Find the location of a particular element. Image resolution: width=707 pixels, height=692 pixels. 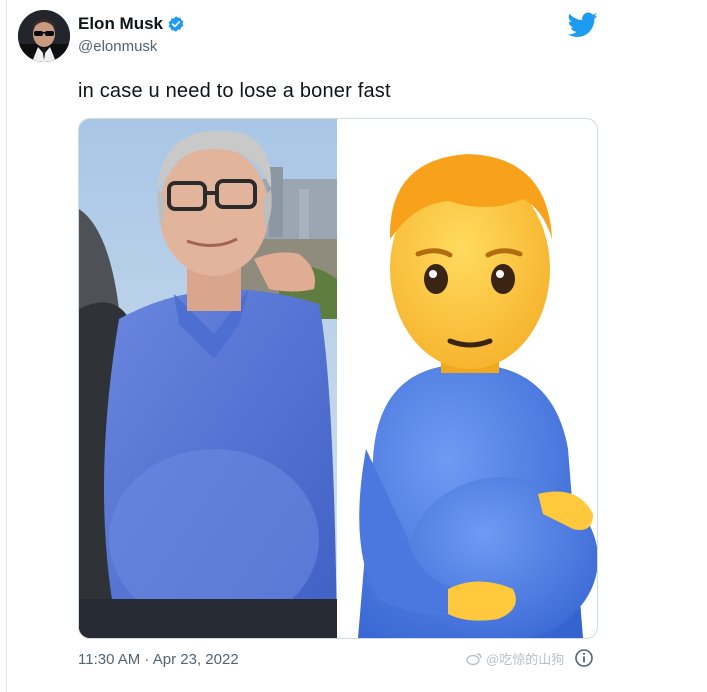

display-name: Elon Musk is located at coordinates (131, 24).